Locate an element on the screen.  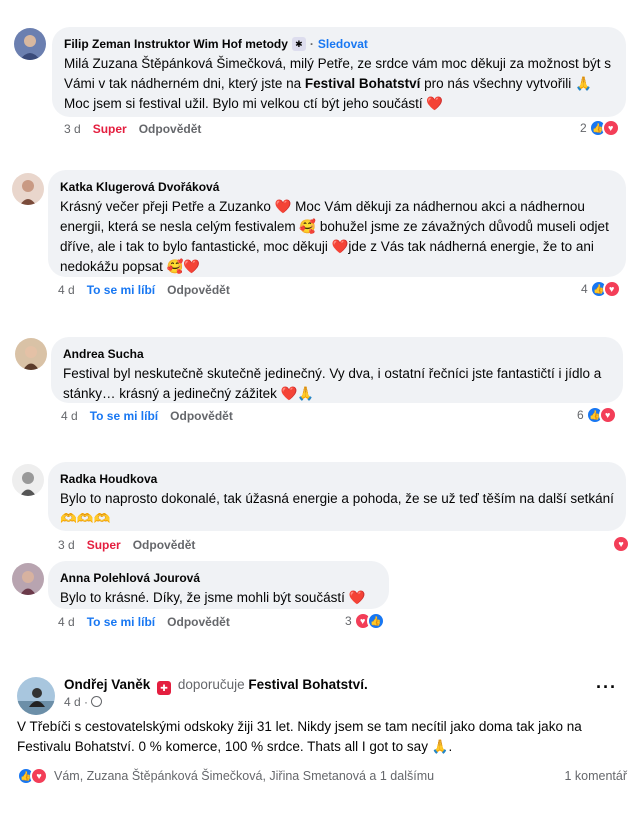
page-link: Festival Bohatství. is located at coordinates (307, 684).